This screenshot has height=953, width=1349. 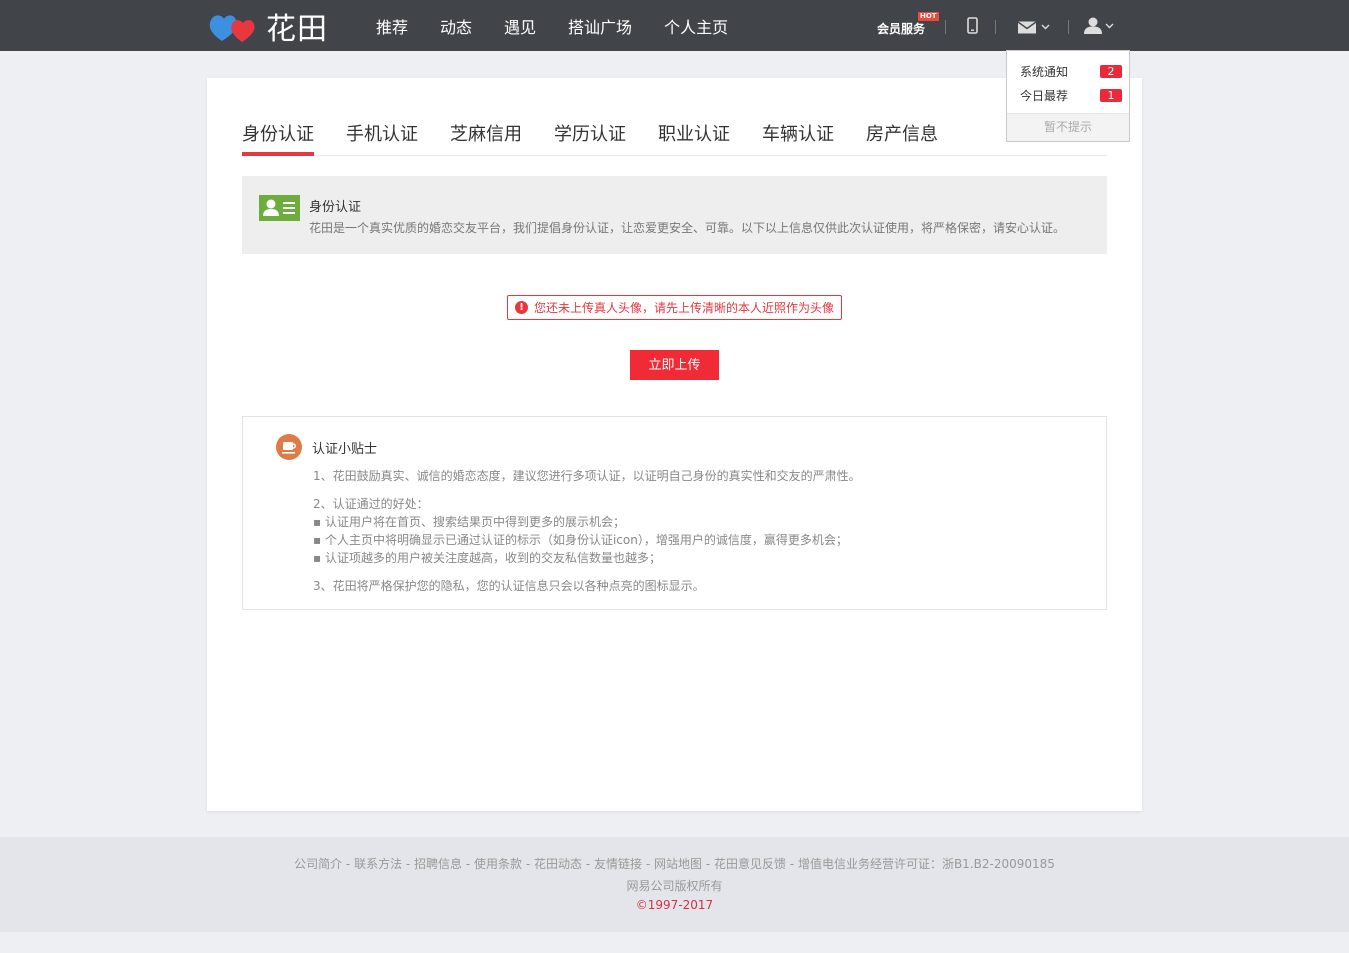 I want to click on footer-link-terms: 使用条款, so click(x=498, y=864).